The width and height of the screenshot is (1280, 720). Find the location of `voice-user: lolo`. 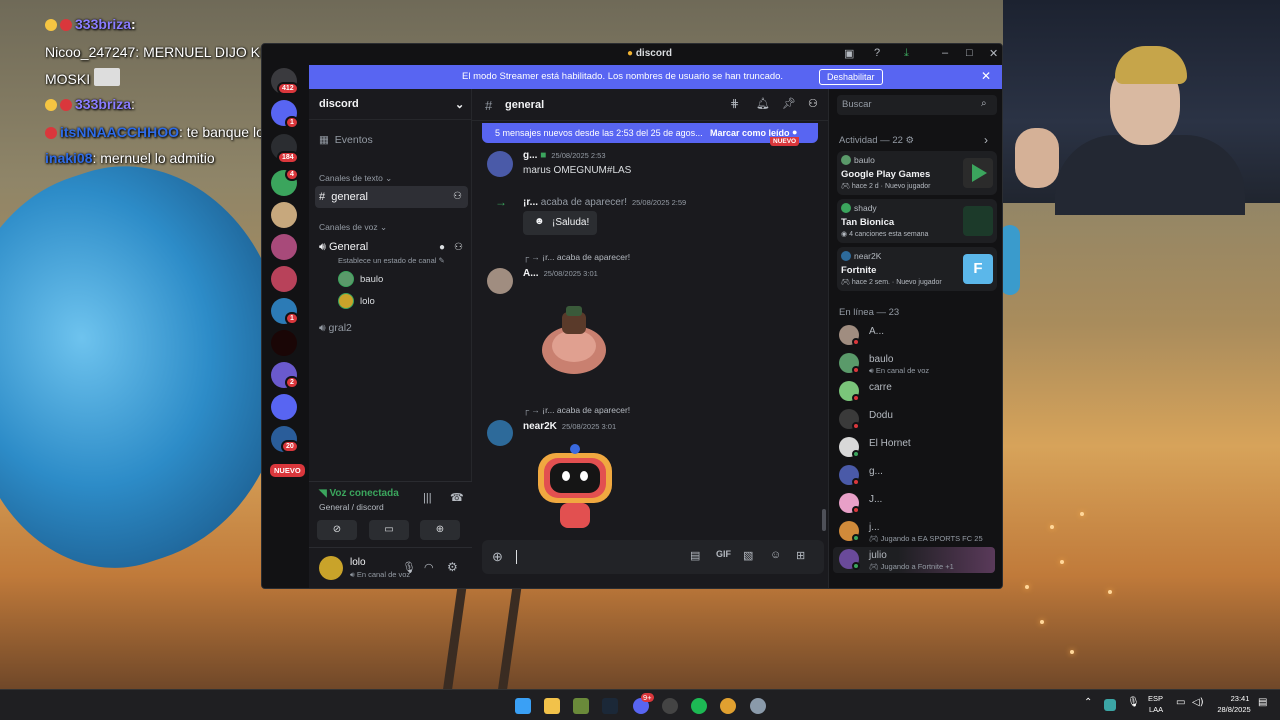

voice-user: lolo is located at coordinates (367, 301).